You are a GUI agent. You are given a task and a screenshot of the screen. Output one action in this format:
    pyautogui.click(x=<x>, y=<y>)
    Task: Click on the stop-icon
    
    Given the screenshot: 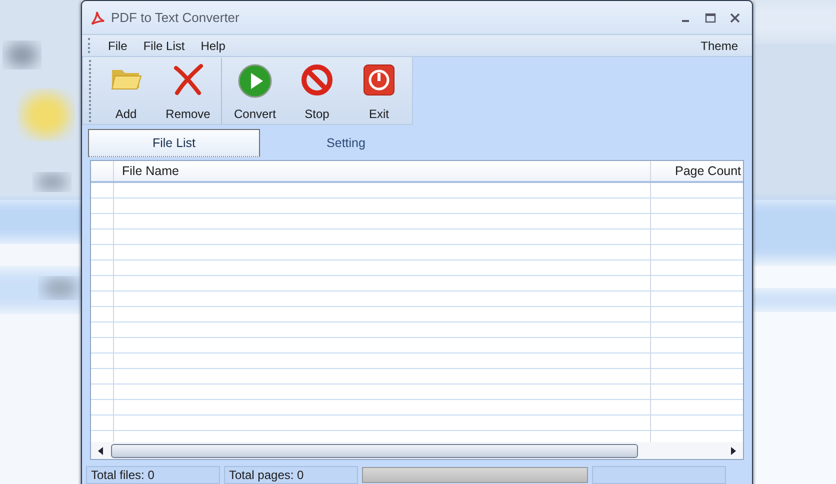 What is the action you would take?
    pyautogui.click(x=317, y=80)
    